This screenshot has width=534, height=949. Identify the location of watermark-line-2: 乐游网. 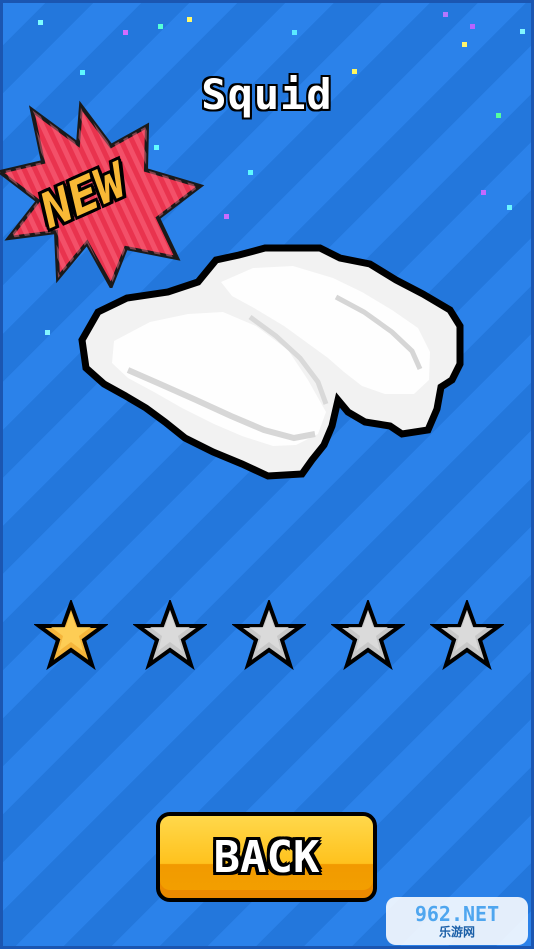
(456, 932).